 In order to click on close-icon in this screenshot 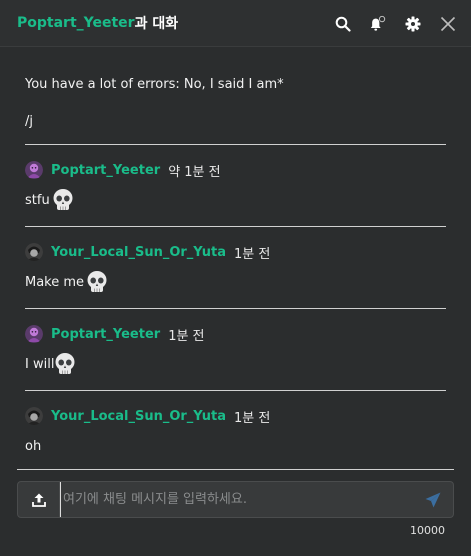, I will do `click(448, 23)`.